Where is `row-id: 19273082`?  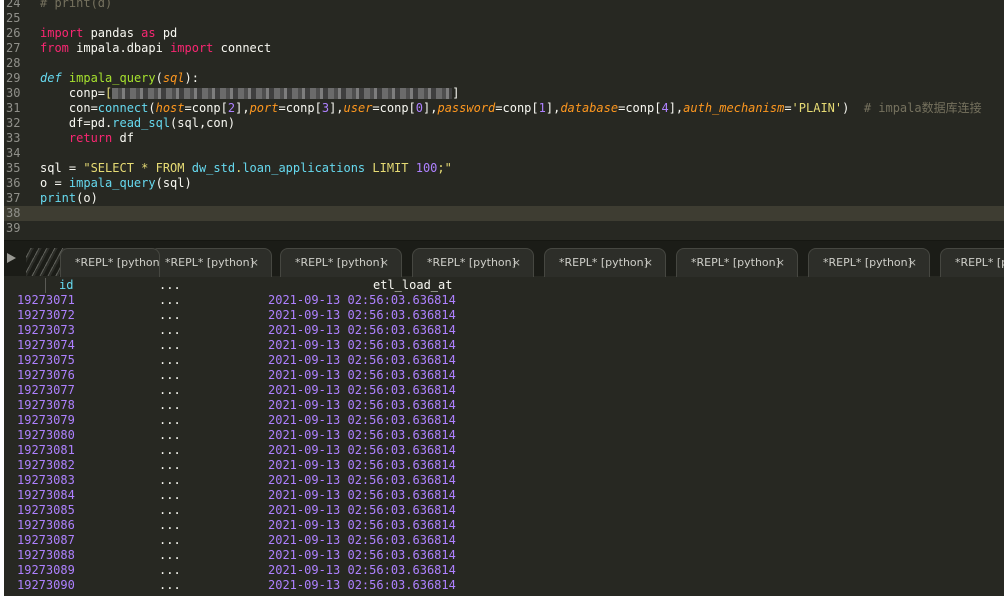
row-id: 19273082 is located at coordinates (46, 465).